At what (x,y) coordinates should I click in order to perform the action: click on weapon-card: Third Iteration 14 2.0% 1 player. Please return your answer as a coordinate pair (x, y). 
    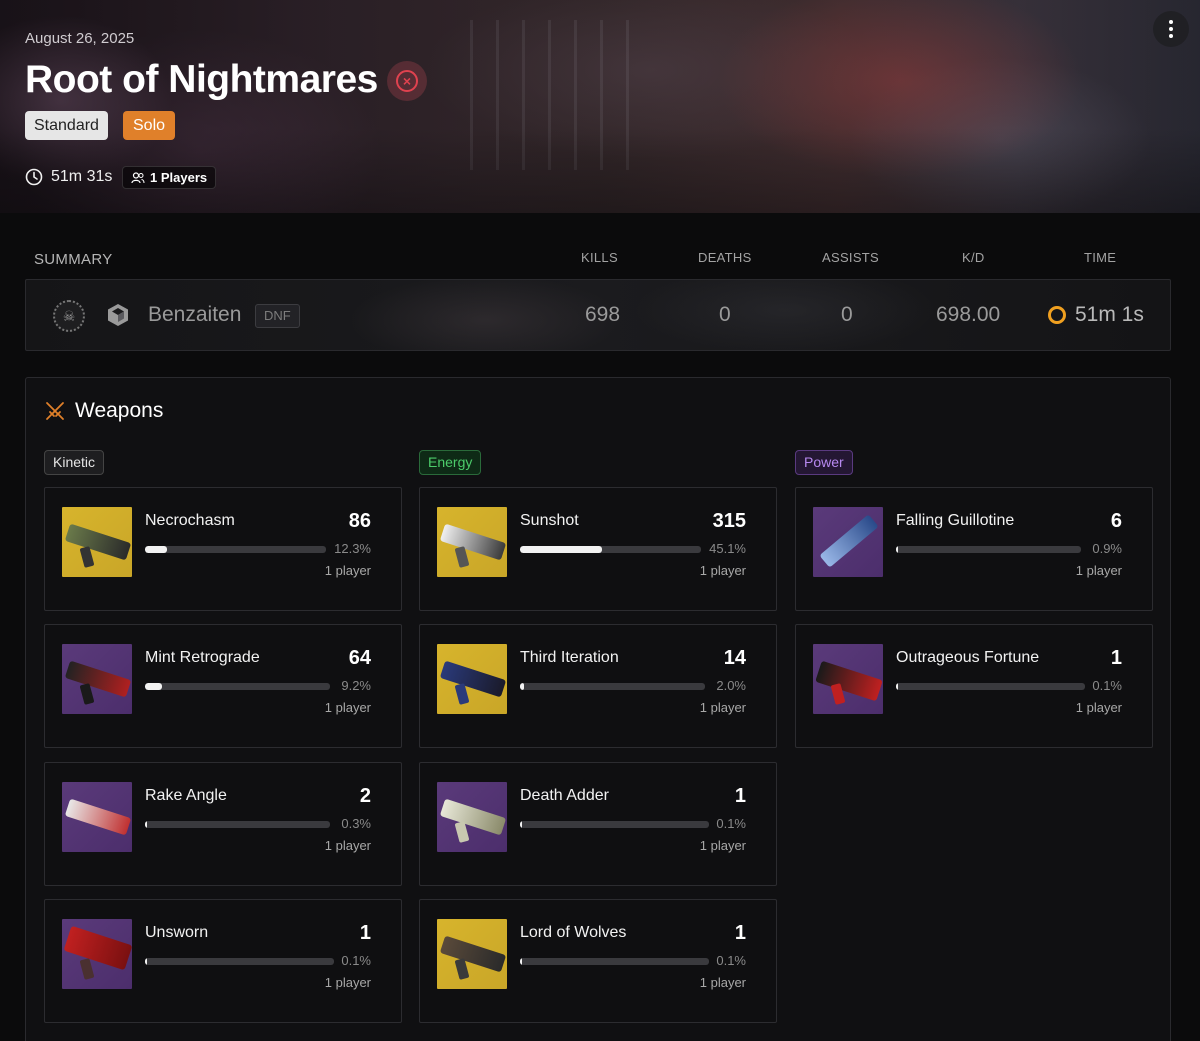
    Looking at the image, I should click on (598, 686).